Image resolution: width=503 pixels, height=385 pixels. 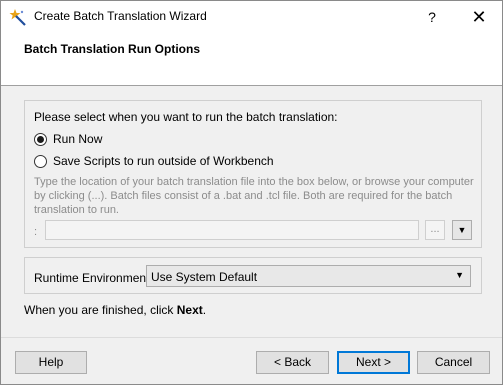 What do you see at coordinates (18, 17) in the screenshot?
I see `wizard-star-icon` at bounding box center [18, 17].